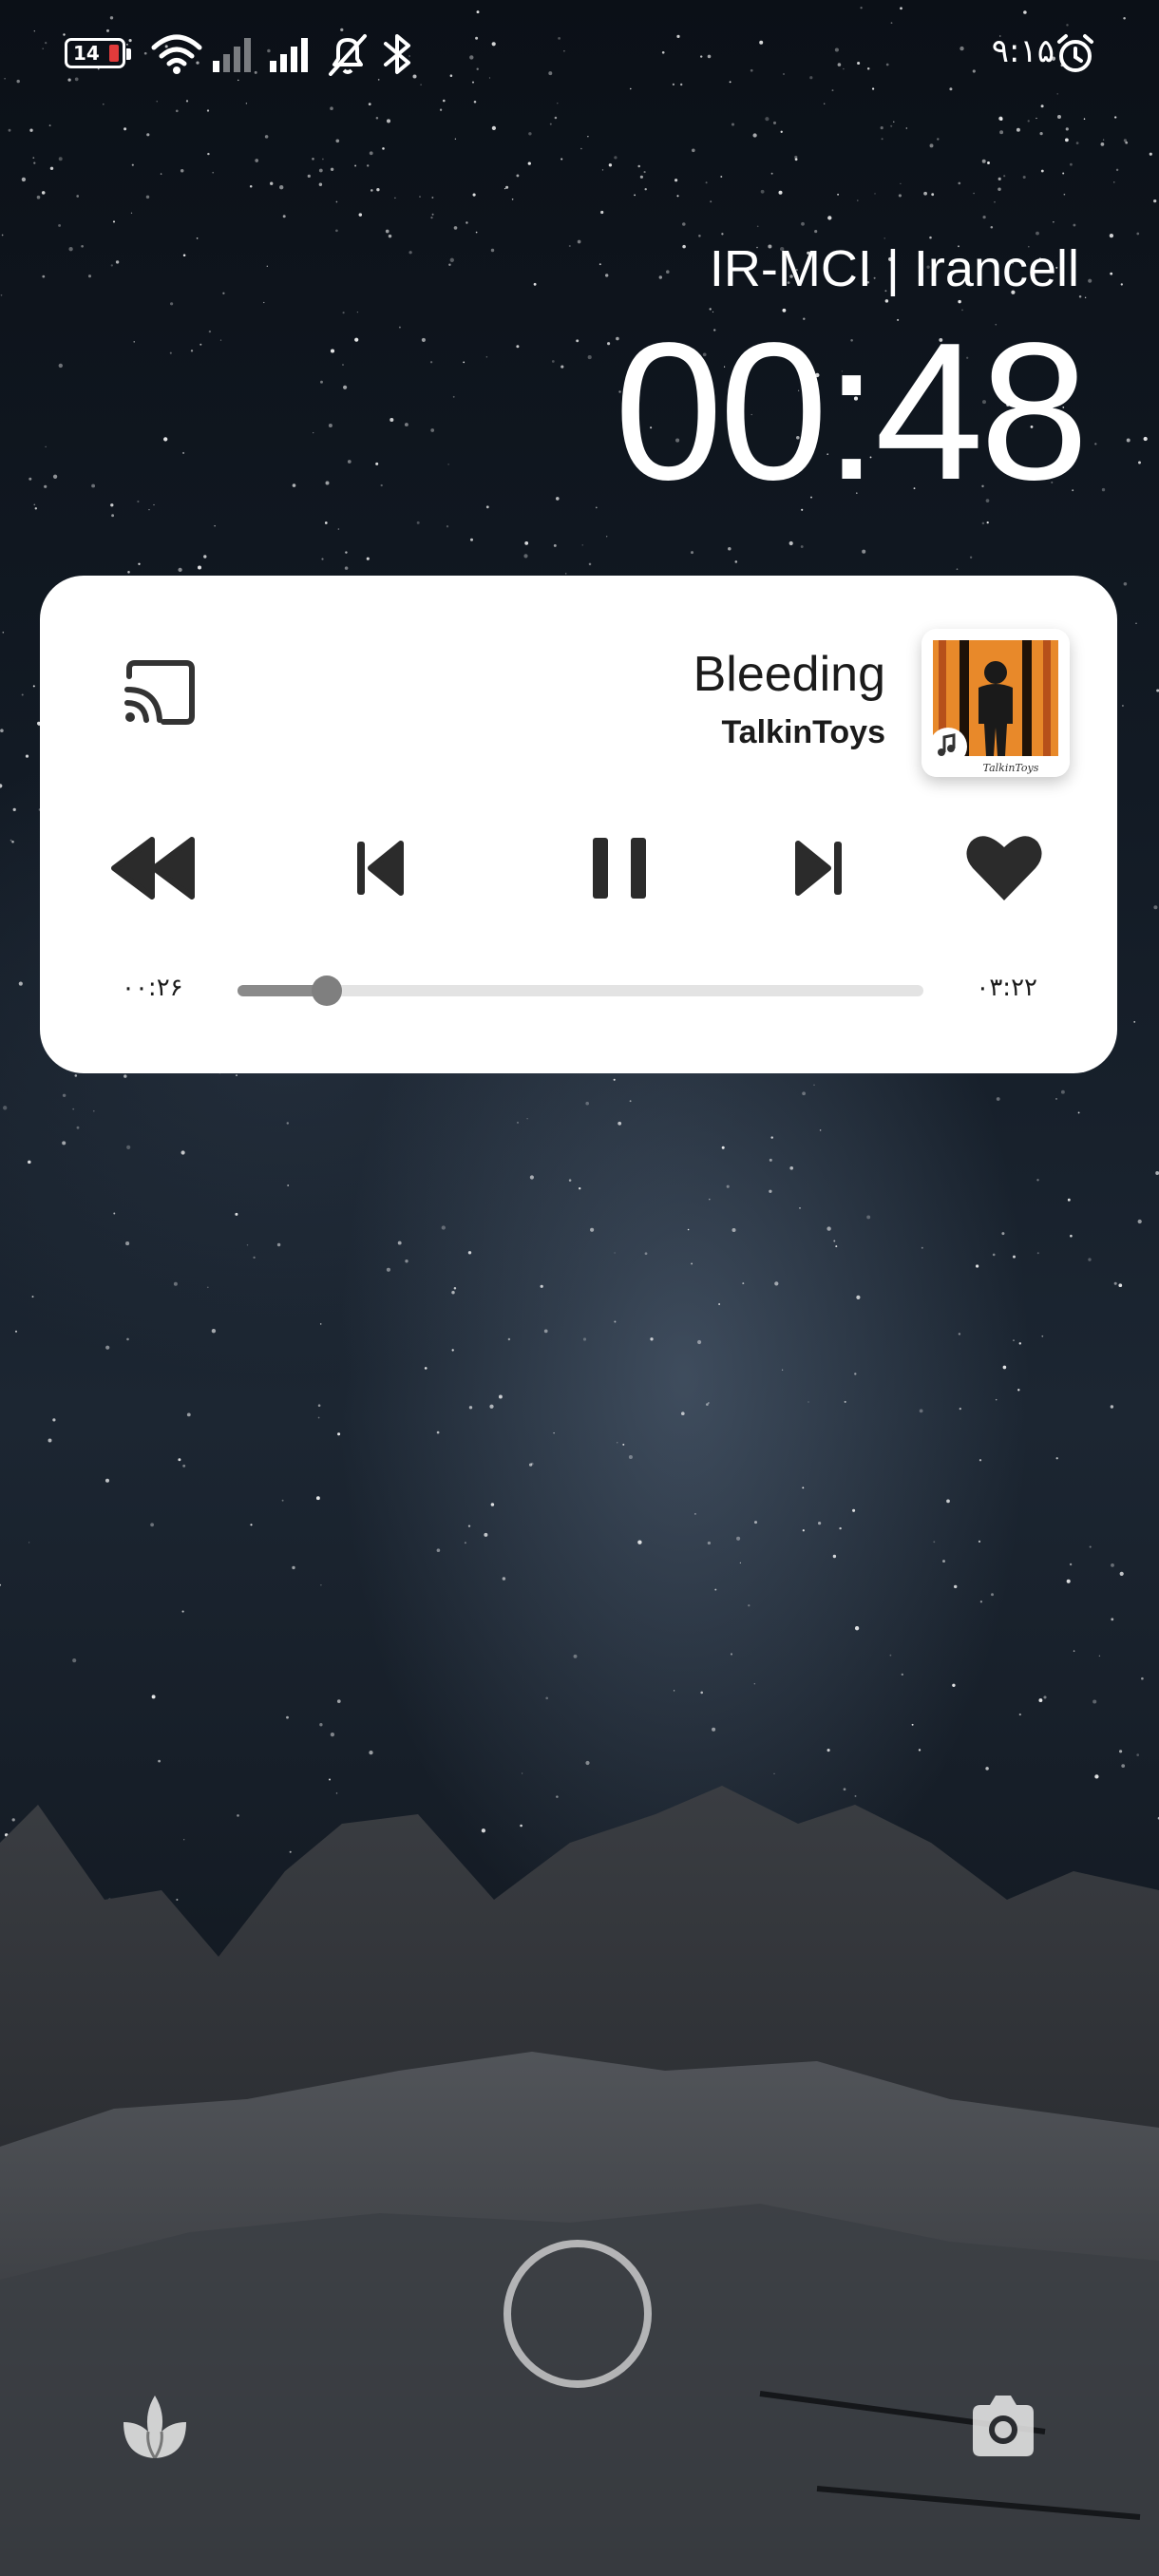  Describe the element at coordinates (818, 868) in the screenshot. I see `skip-next-icon` at that location.